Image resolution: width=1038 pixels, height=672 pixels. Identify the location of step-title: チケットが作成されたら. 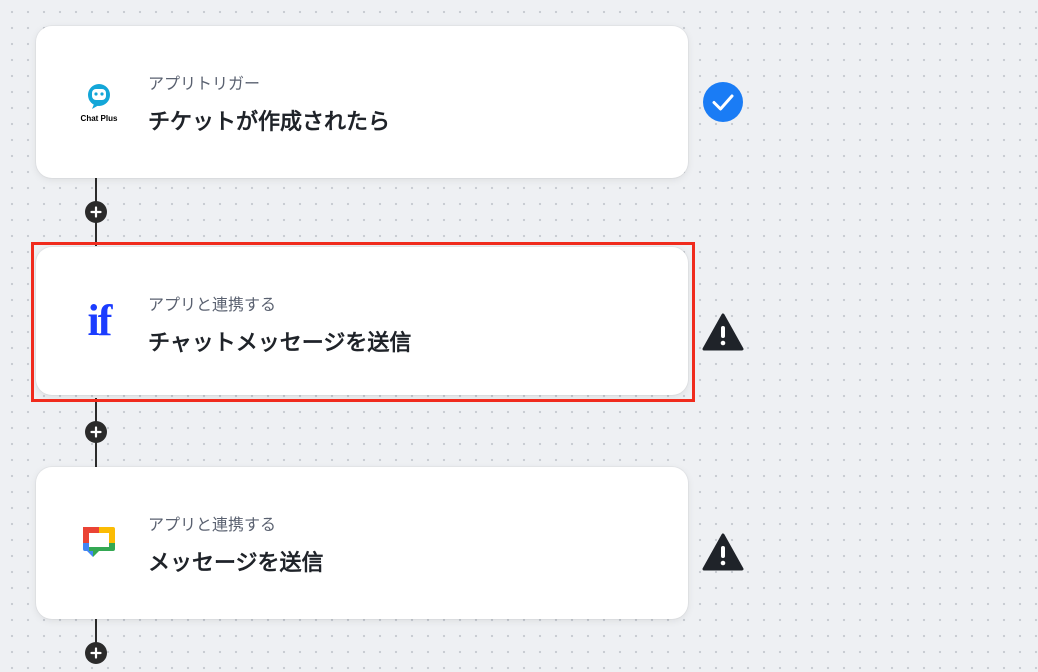
(269, 122).